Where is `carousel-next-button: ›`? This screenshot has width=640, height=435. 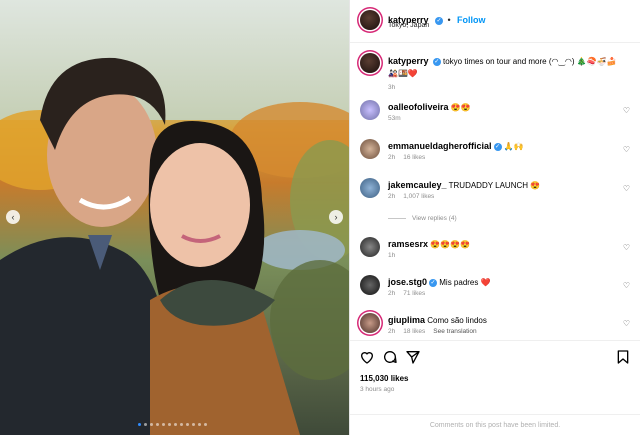 carousel-next-button: › is located at coordinates (336, 217).